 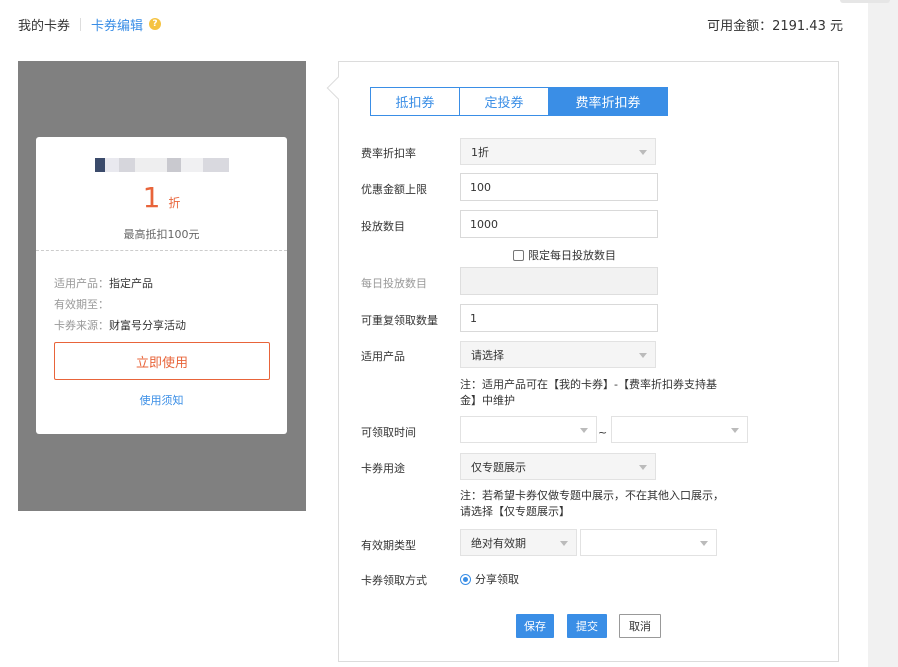 I want to click on share-claim-label: 分享领取, so click(x=497, y=579).